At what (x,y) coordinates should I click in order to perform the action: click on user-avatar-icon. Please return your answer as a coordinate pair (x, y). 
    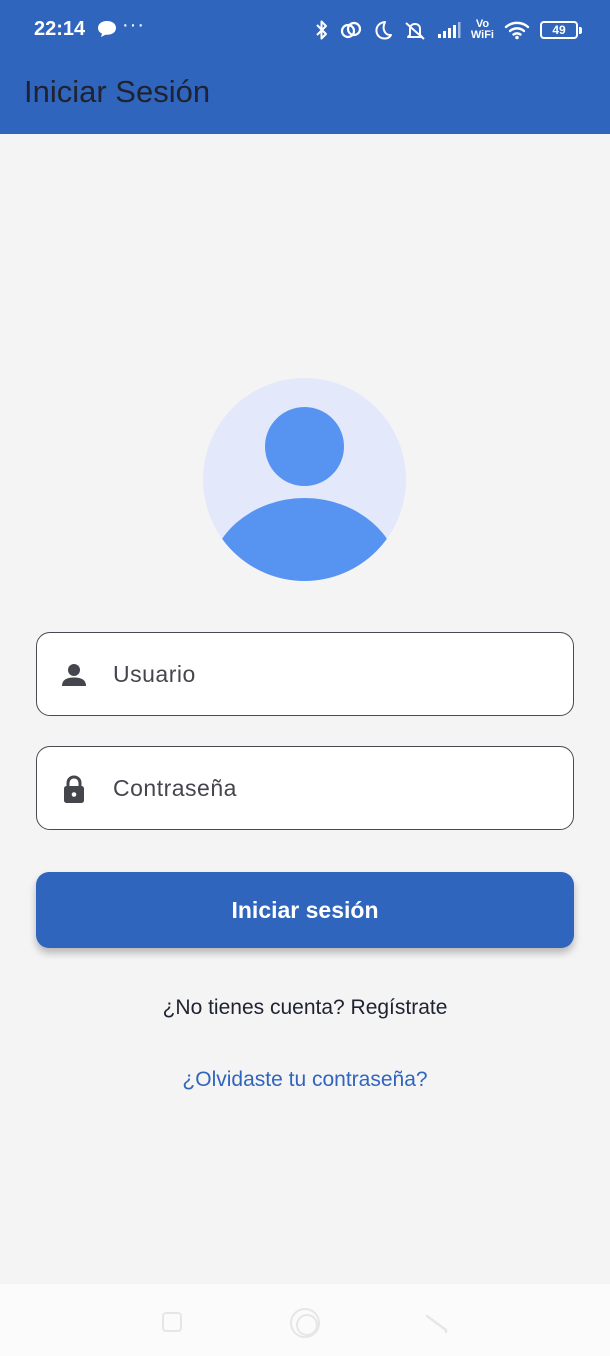
    Looking at the image, I should click on (304, 479).